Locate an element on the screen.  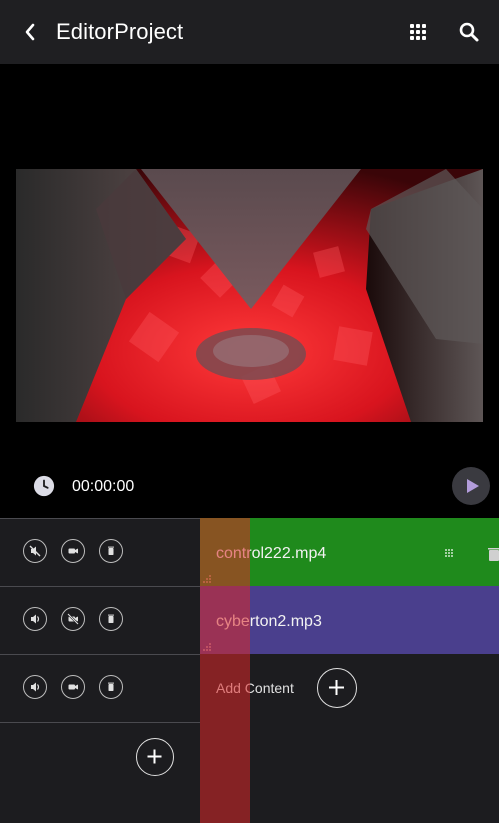
page-title: EditorProject is located at coordinates (120, 31).